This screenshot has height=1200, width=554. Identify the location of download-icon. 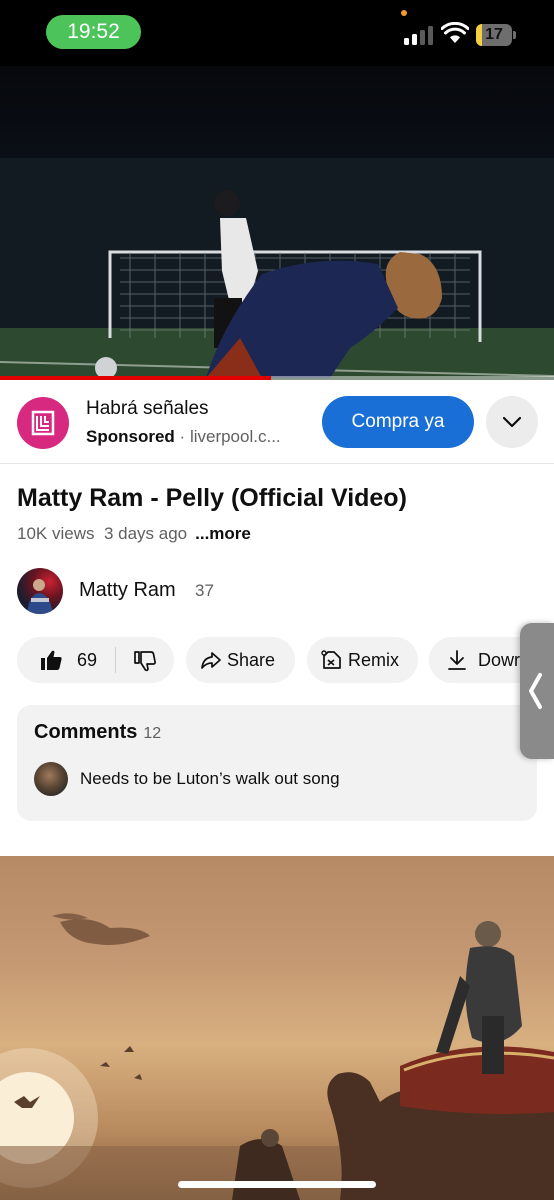
(457, 660).